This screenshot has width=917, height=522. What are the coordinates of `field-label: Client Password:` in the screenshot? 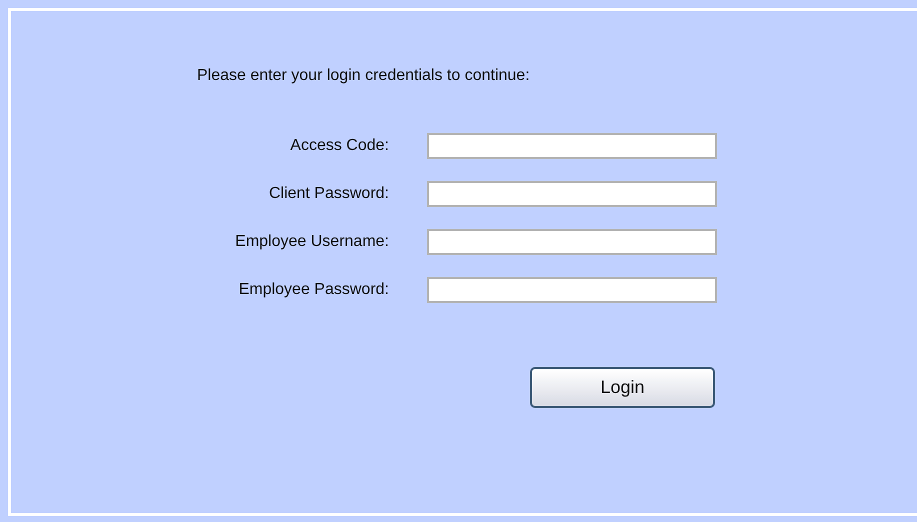 It's located at (328, 194).